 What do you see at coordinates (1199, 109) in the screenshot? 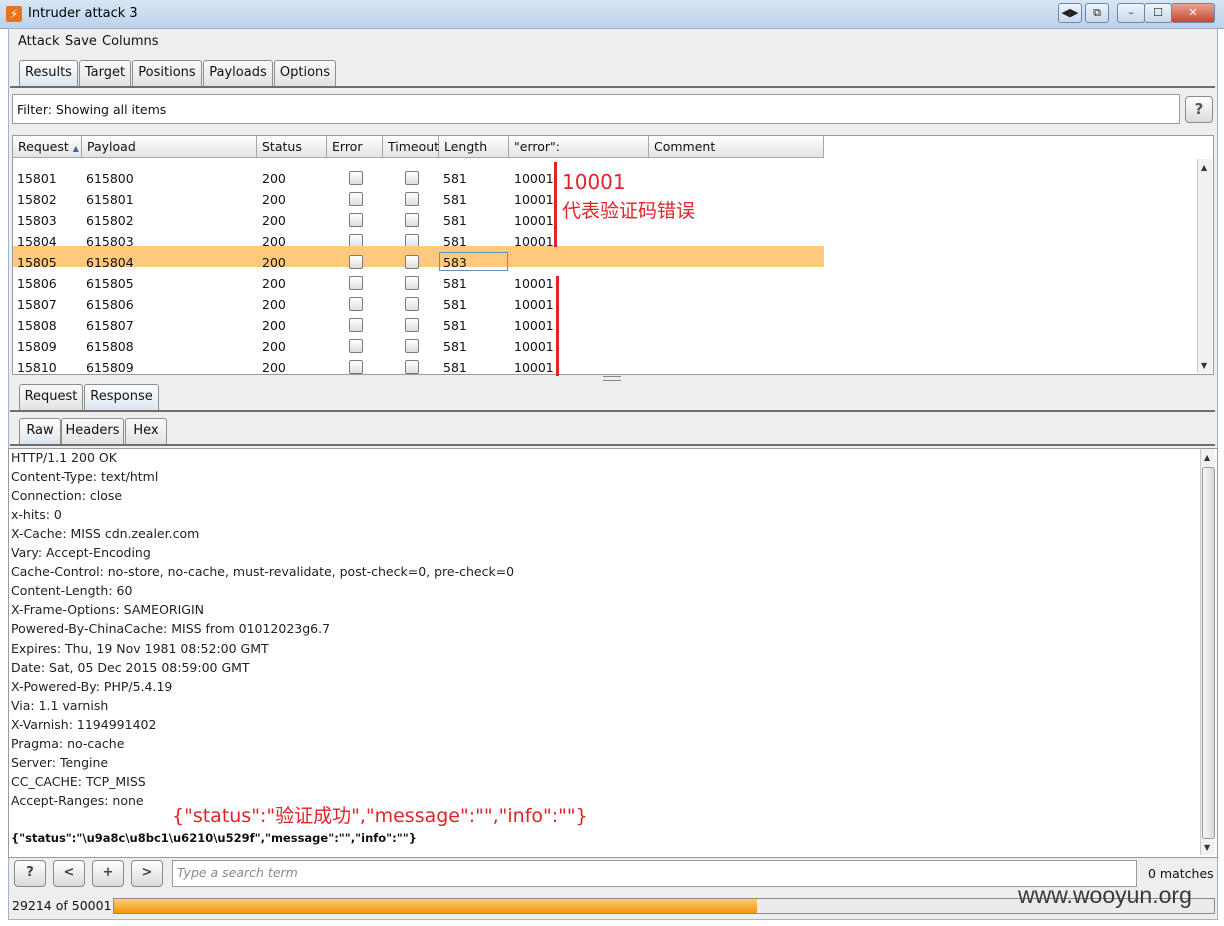
I see `filter-help-button: ?` at bounding box center [1199, 109].